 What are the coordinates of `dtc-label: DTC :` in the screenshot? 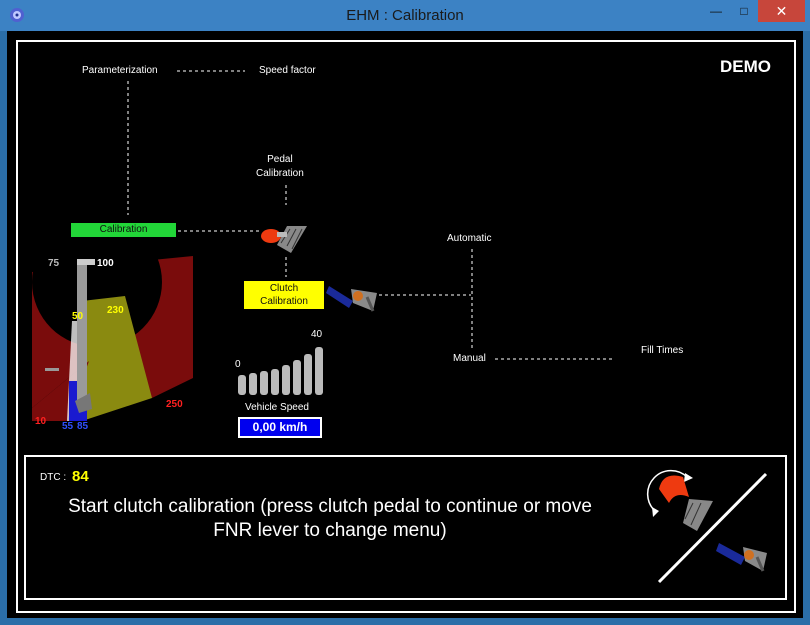 It's located at (53, 477).